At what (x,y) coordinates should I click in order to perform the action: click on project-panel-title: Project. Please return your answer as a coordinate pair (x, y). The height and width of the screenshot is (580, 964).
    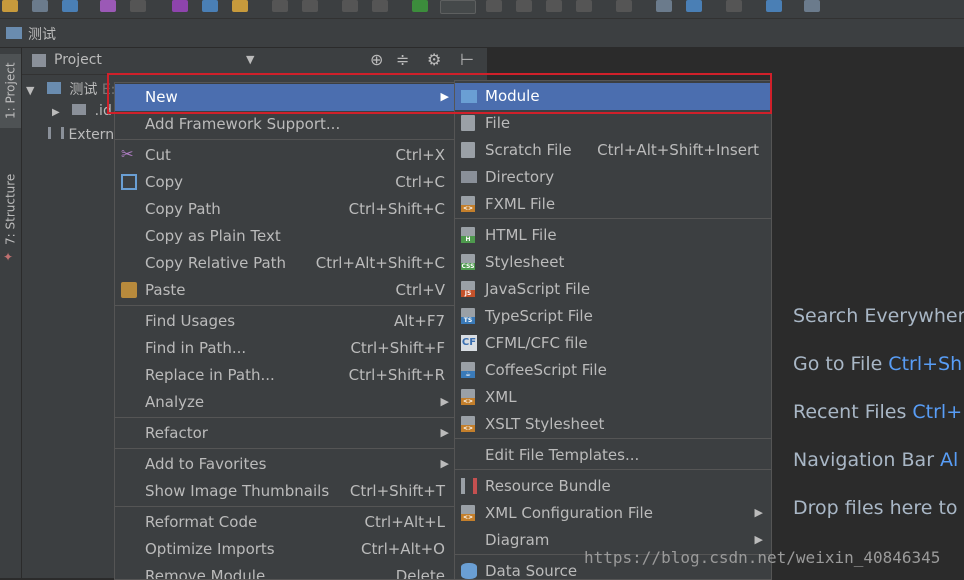
    Looking at the image, I should click on (78, 60).